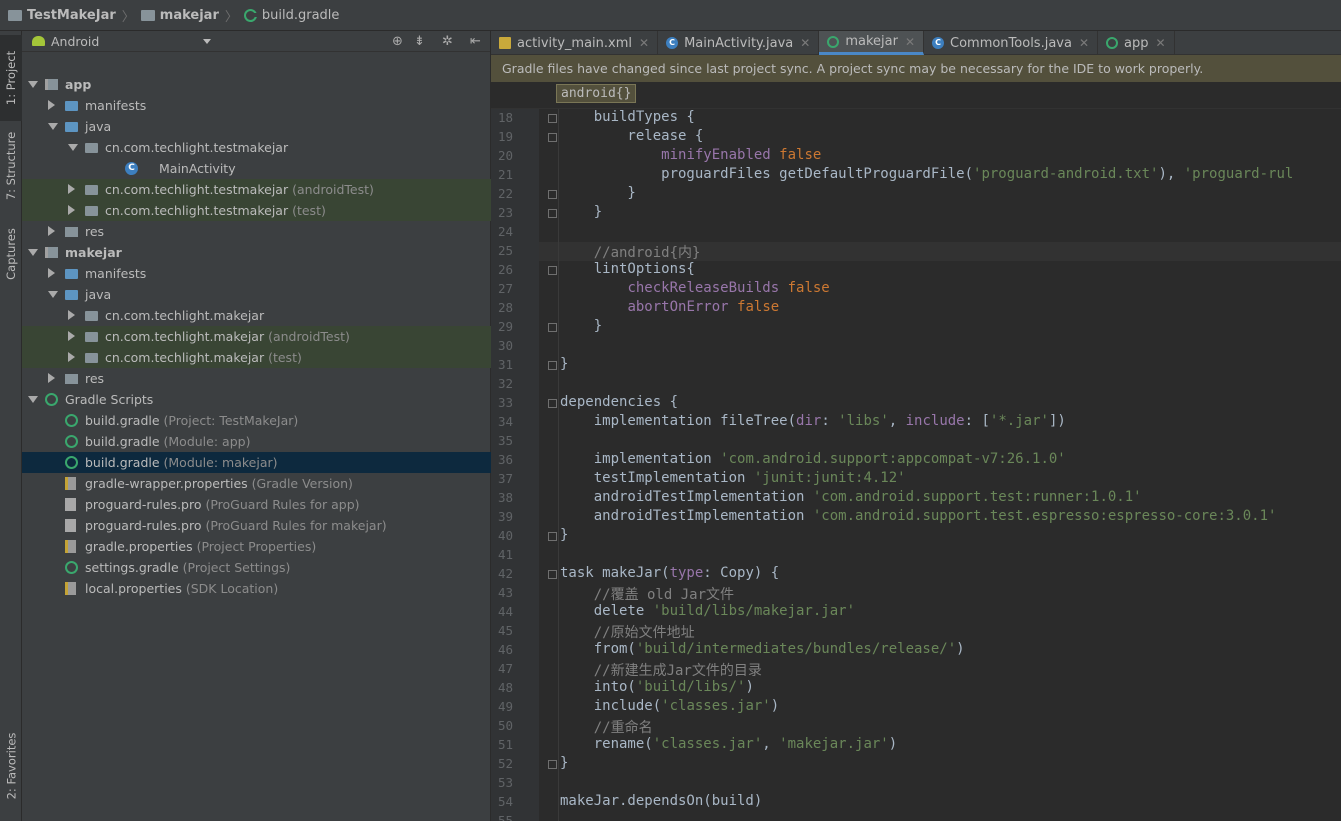  I want to click on code-token: '*.jar', so click(1019, 421).